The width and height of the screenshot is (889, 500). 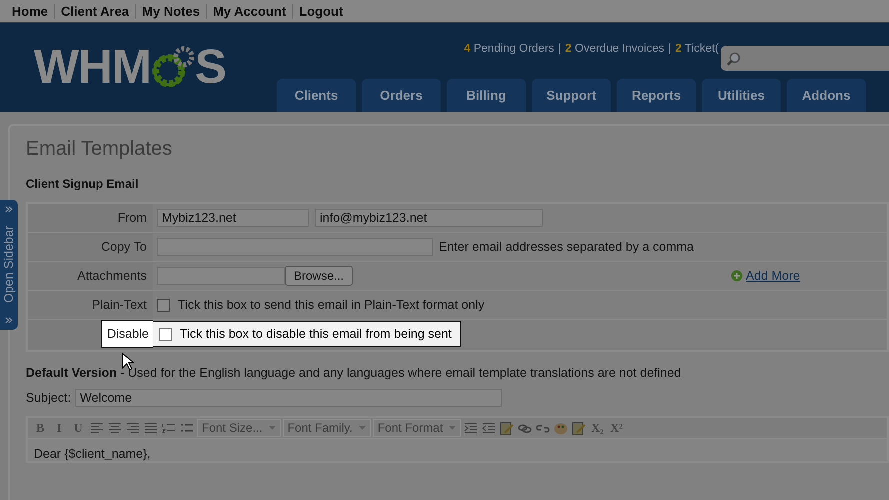 What do you see at coordinates (509, 50) in the screenshot?
I see `stat-link: 4 Pending Orders` at bounding box center [509, 50].